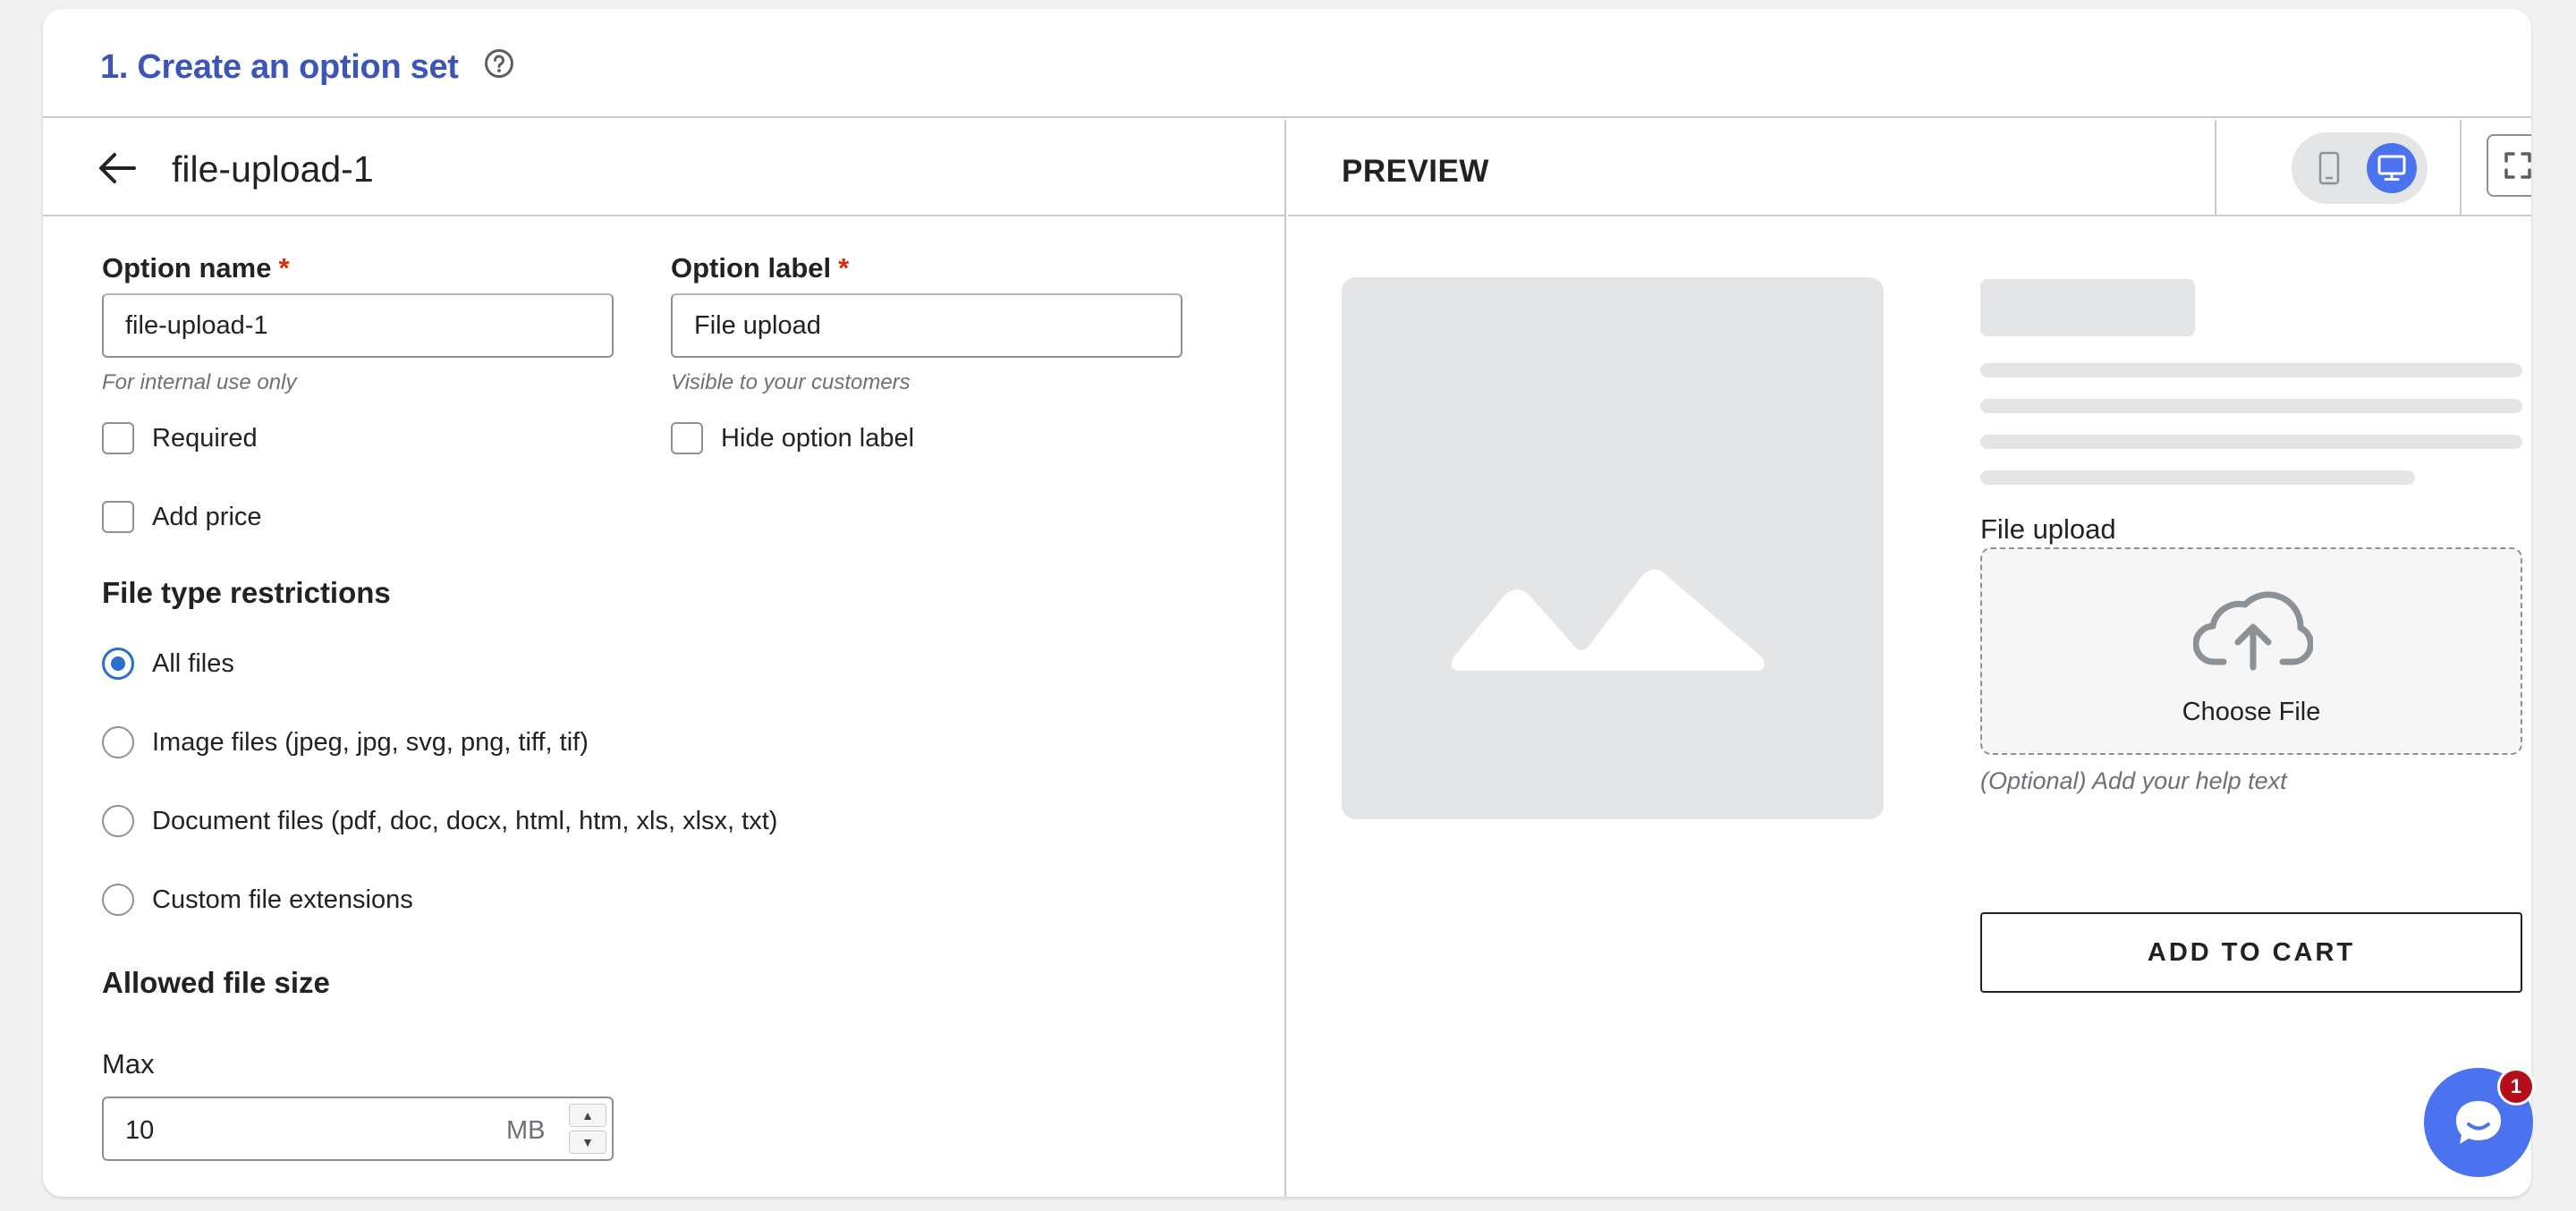 Image resolution: width=2576 pixels, height=1211 pixels. Describe the element at coordinates (926, 325) in the screenshot. I see `option-label-input` at that location.